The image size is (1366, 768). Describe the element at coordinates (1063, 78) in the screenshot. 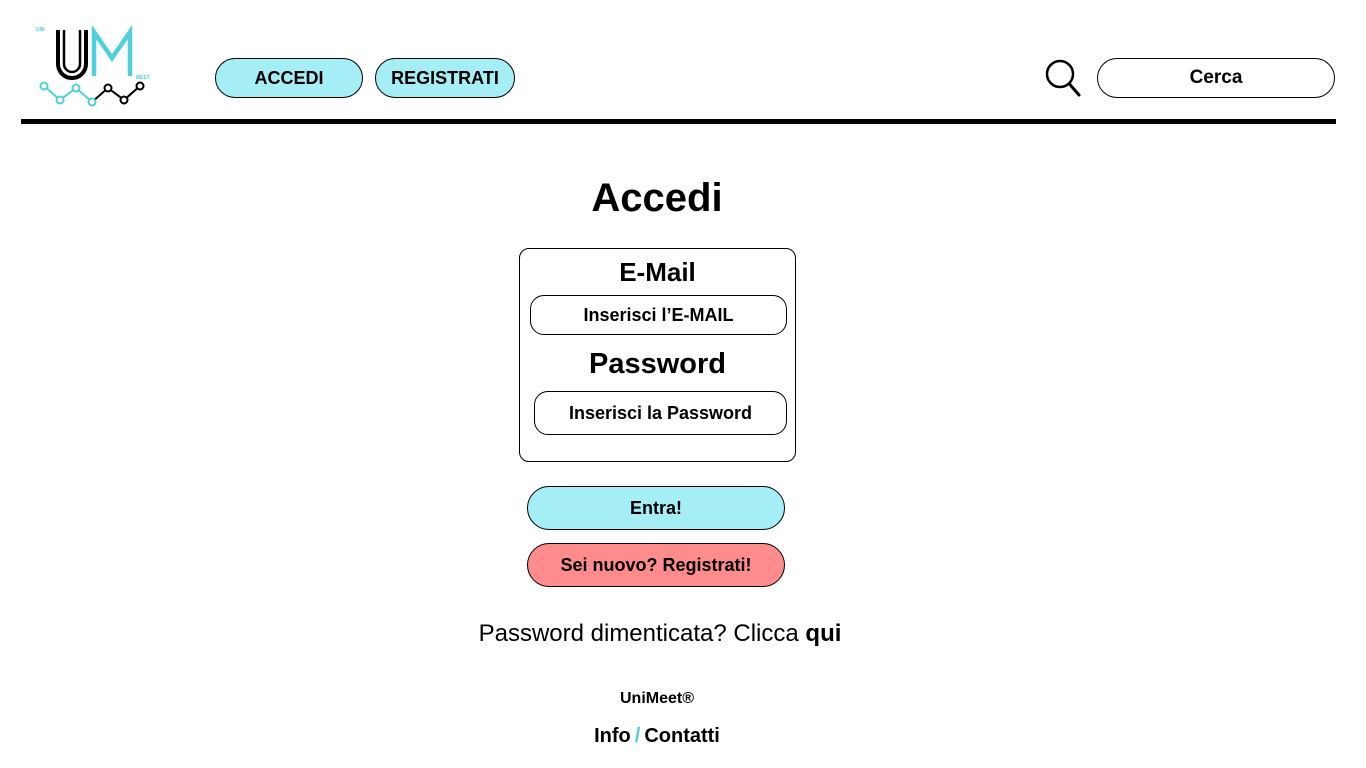

I see `search-icon` at that location.